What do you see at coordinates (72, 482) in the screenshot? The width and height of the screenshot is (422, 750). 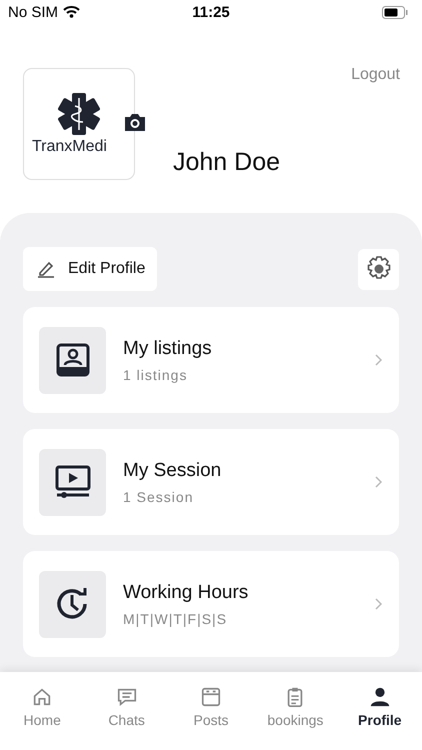 I see `video-play-icon` at bounding box center [72, 482].